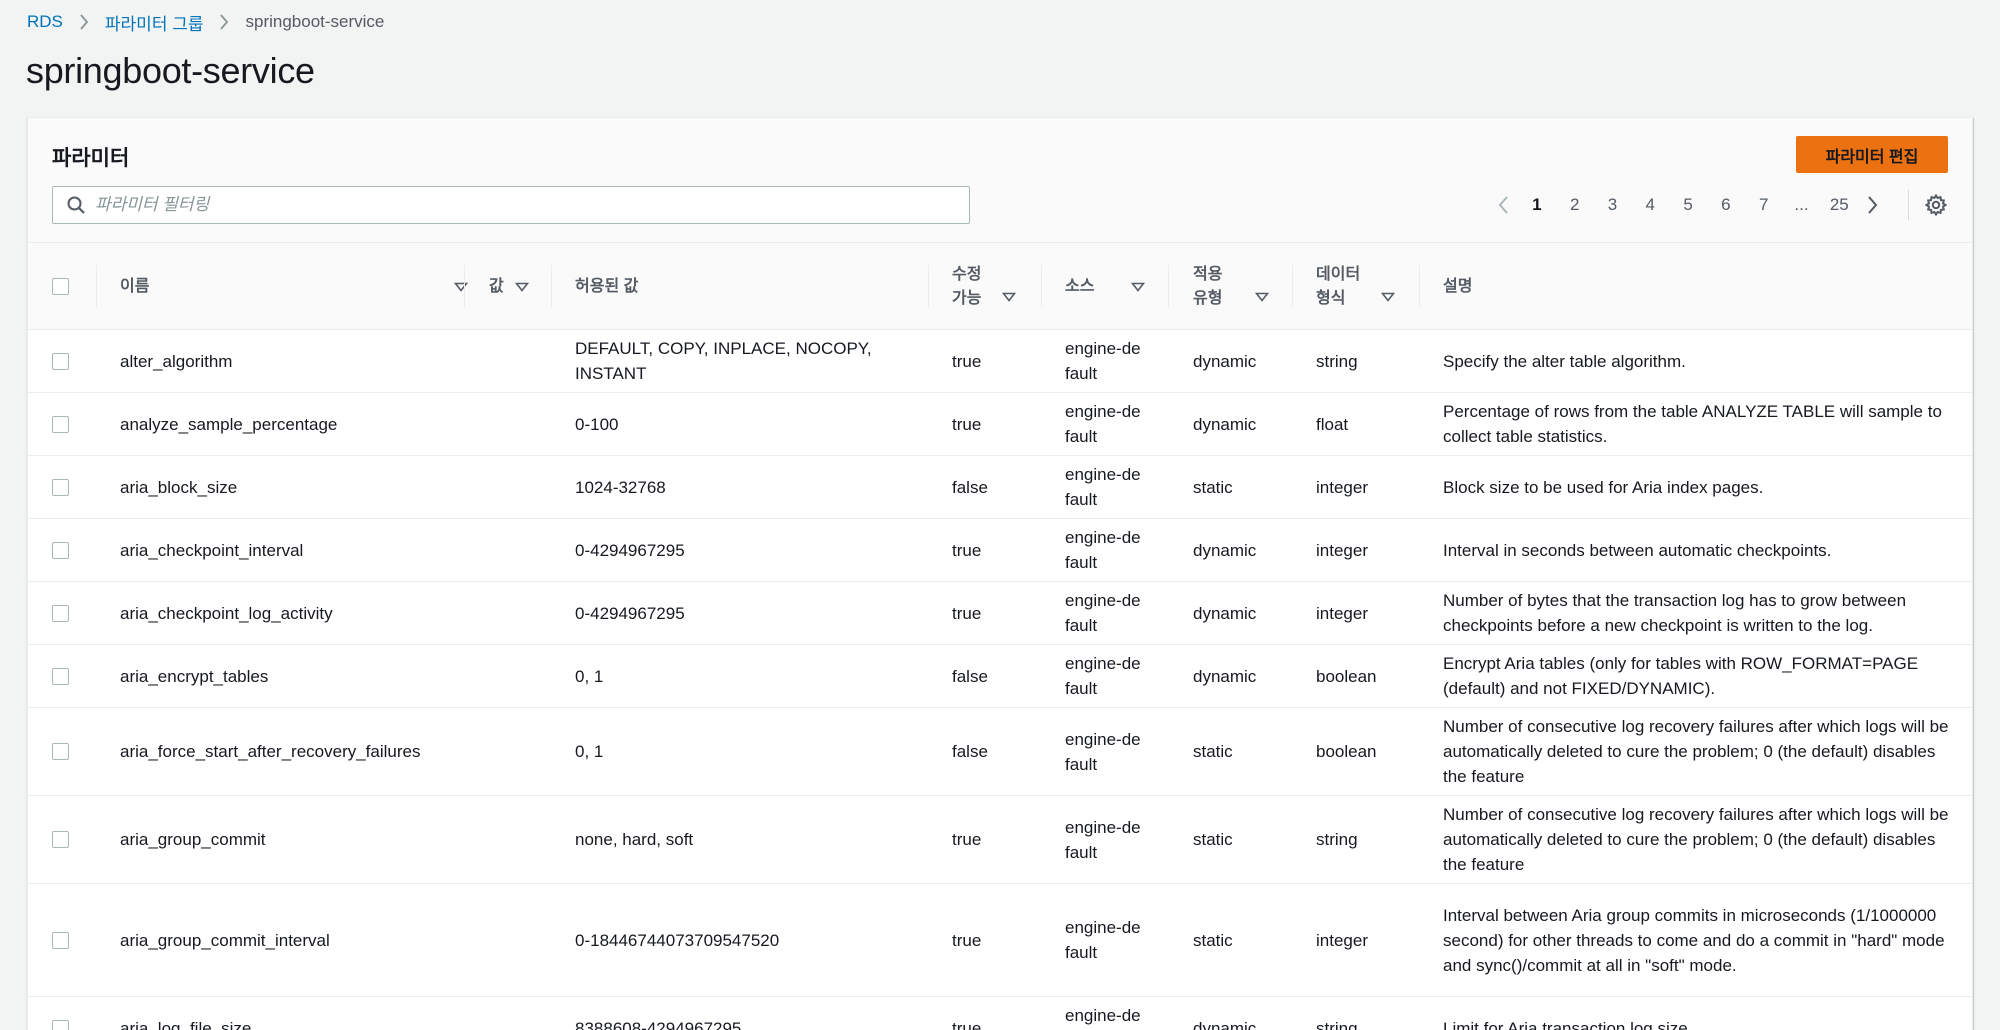 The height and width of the screenshot is (1030, 2000). I want to click on column-name: 이름, so click(294, 286).